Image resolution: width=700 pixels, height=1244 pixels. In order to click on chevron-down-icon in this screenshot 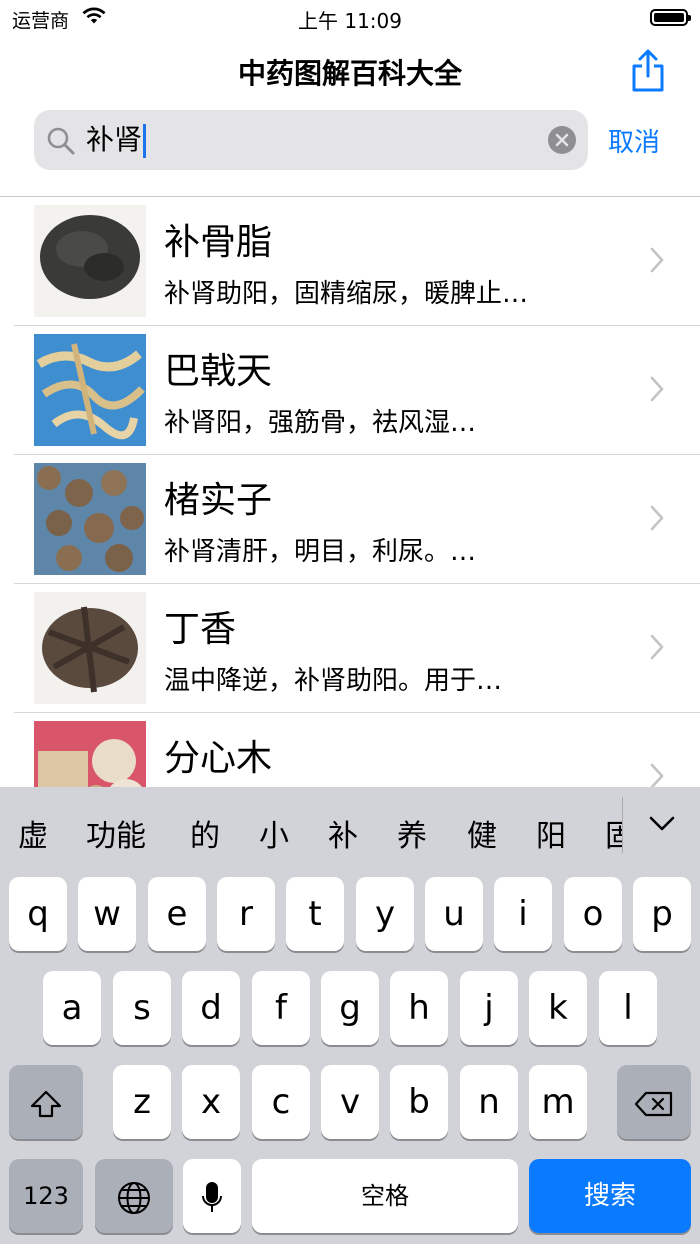, I will do `click(662, 824)`.